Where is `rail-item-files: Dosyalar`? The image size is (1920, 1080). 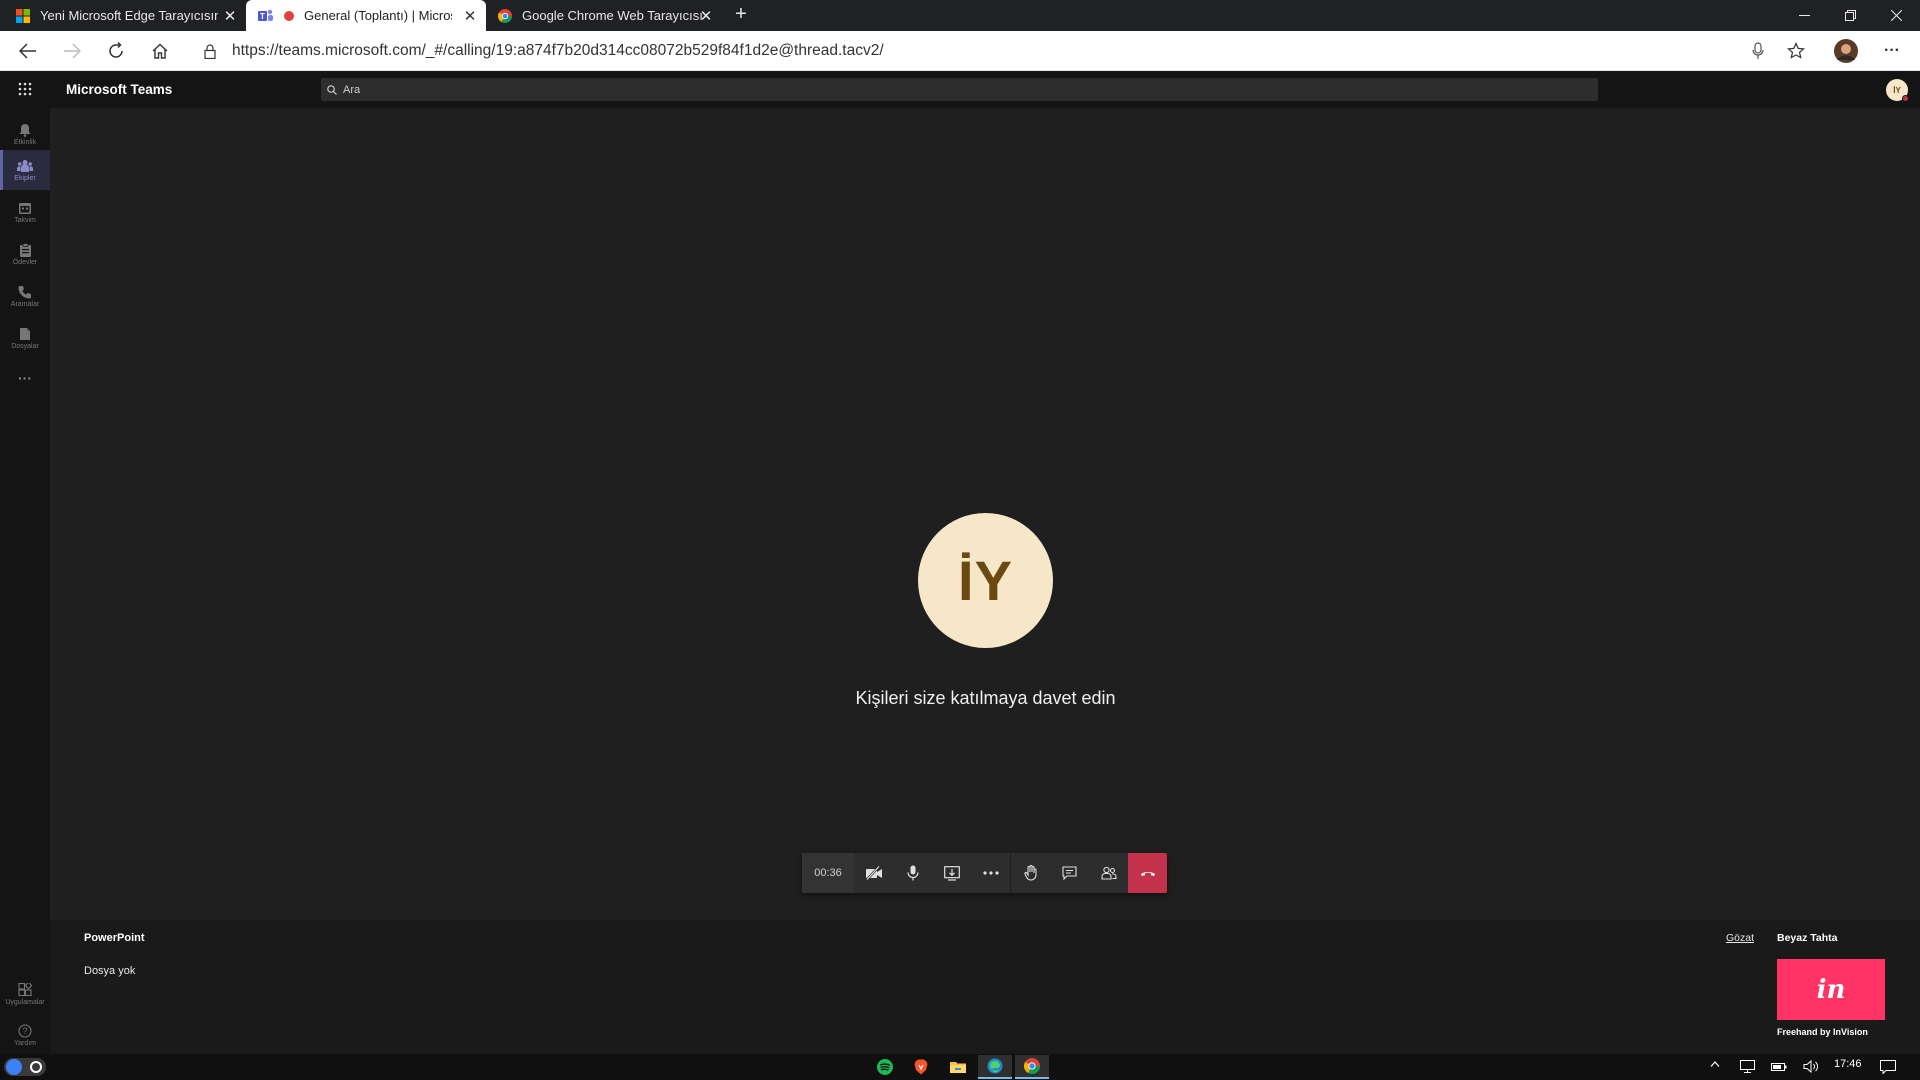 rail-item-files: Dosyalar is located at coordinates (25, 338).